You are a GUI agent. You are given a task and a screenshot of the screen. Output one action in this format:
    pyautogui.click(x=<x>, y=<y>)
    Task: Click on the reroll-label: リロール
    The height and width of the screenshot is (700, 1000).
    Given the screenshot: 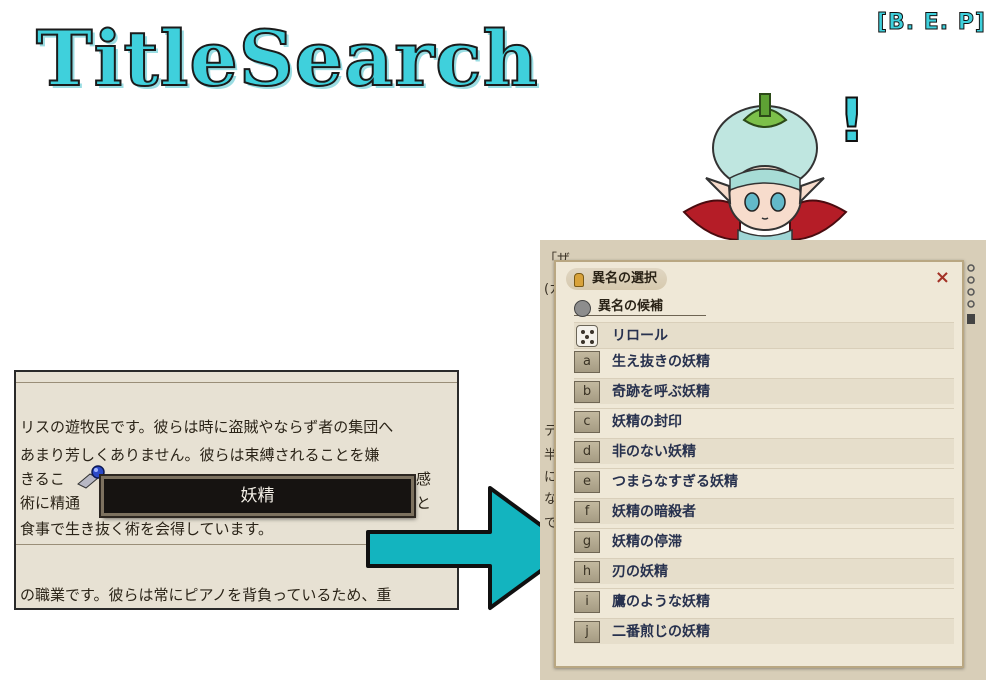 What is the action you would take?
    pyautogui.click(x=640, y=336)
    